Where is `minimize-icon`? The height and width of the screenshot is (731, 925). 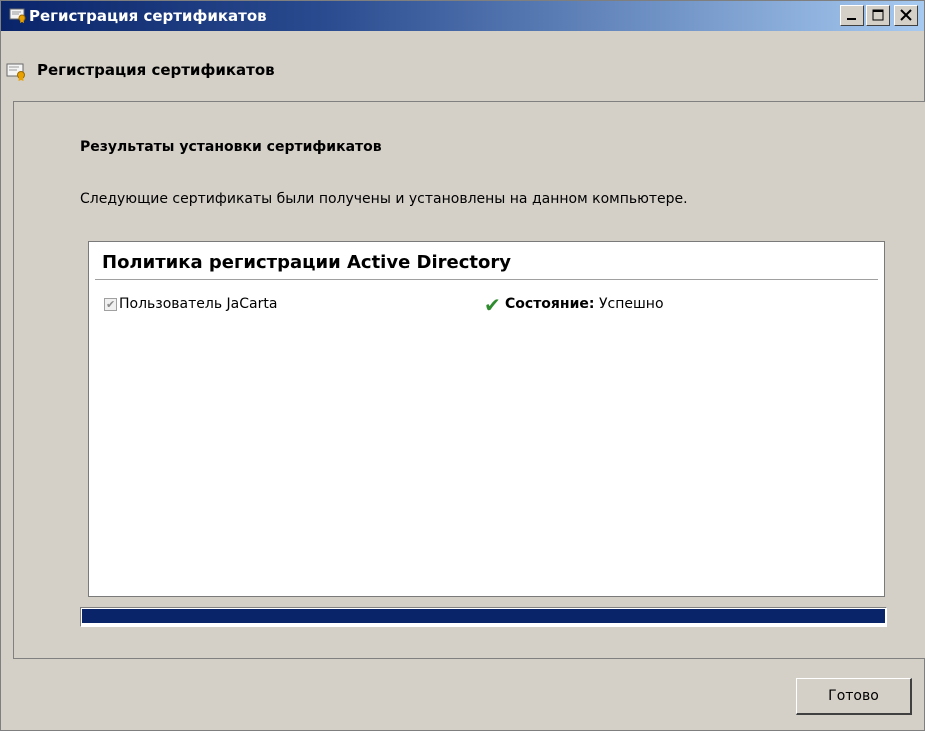
minimize-icon is located at coordinates (852, 15).